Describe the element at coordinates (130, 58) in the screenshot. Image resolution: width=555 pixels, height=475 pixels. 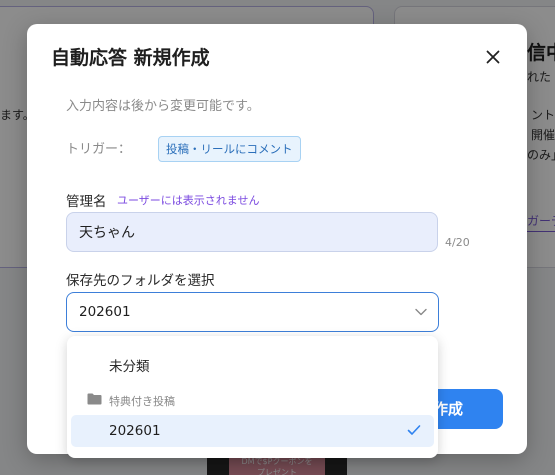
I see `modal-title: 自動応答 新規作成` at that location.